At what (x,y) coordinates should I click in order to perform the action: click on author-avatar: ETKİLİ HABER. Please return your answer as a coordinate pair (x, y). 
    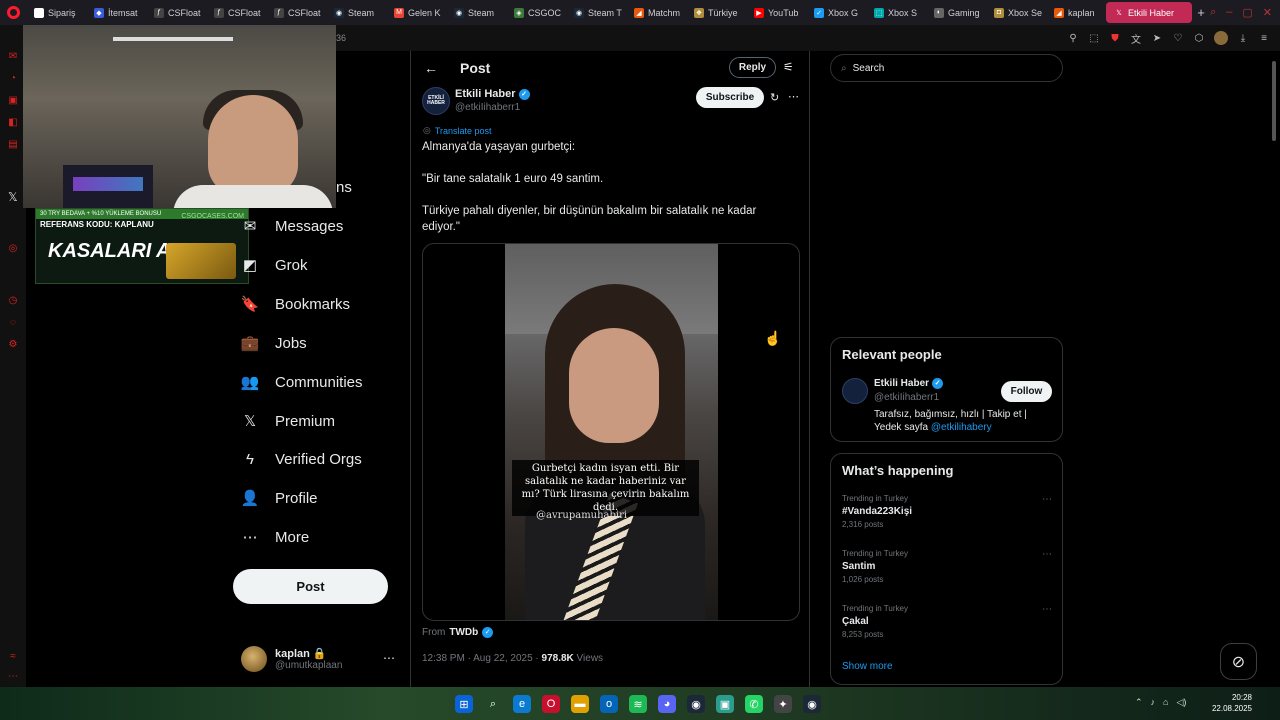
    Looking at the image, I should click on (436, 101).